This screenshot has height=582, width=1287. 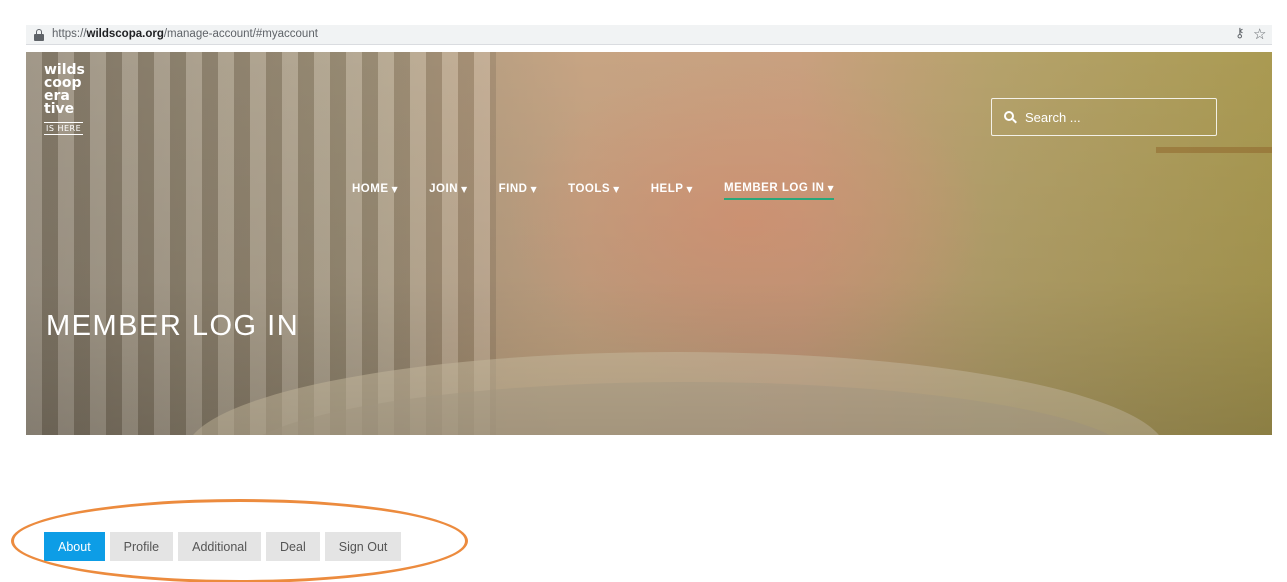 What do you see at coordinates (141, 546) in the screenshot?
I see `tab-profile: Profile` at bounding box center [141, 546].